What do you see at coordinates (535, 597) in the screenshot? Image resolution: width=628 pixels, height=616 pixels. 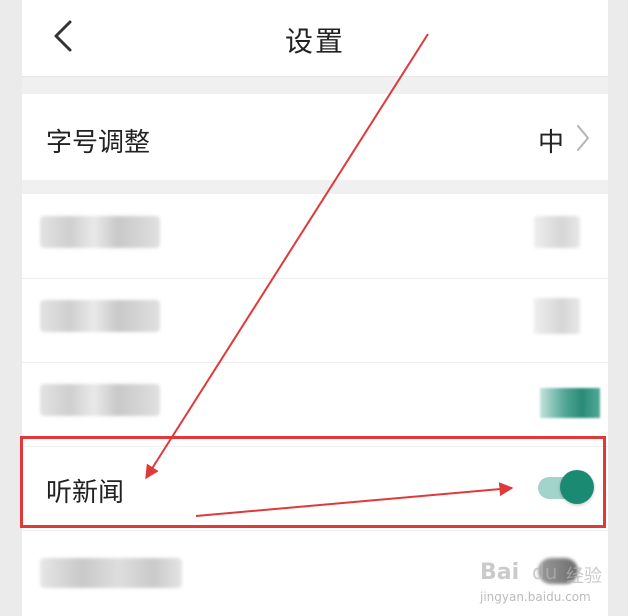 I see `watermark-url: jingyan.baidu.com` at bounding box center [535, 597].